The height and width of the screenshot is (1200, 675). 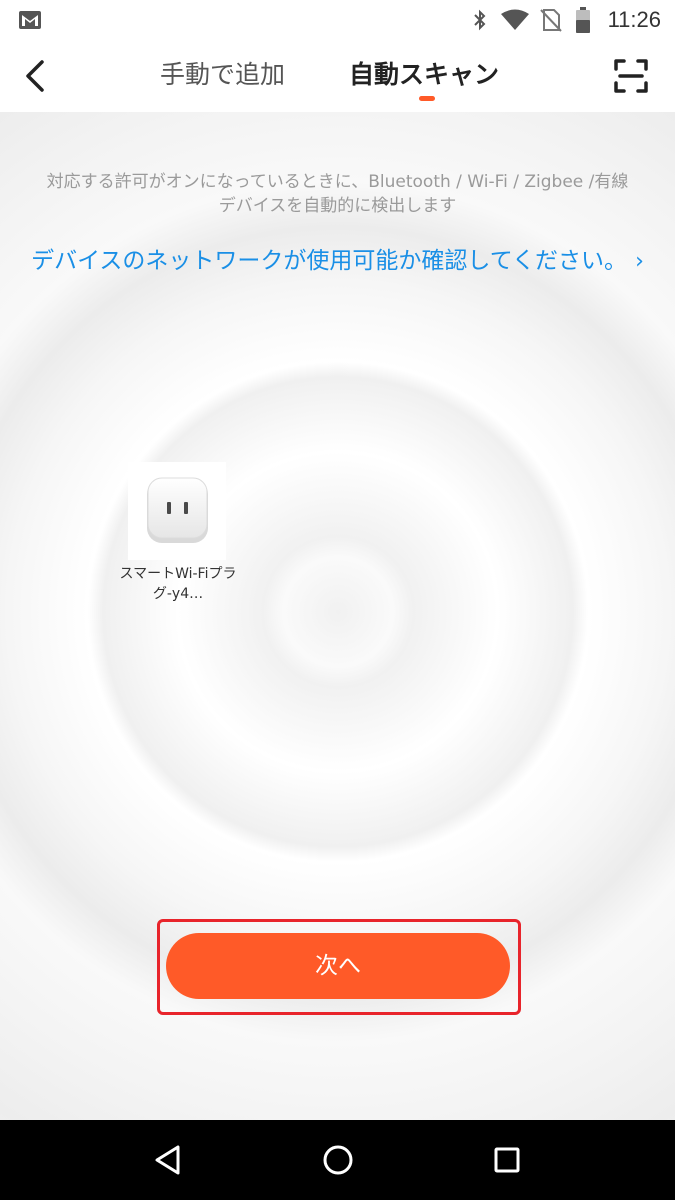 I want to click on network-check-link: デバイスのネットワークが使用可能か確認してください。 ›, so click(x=337, y=261).